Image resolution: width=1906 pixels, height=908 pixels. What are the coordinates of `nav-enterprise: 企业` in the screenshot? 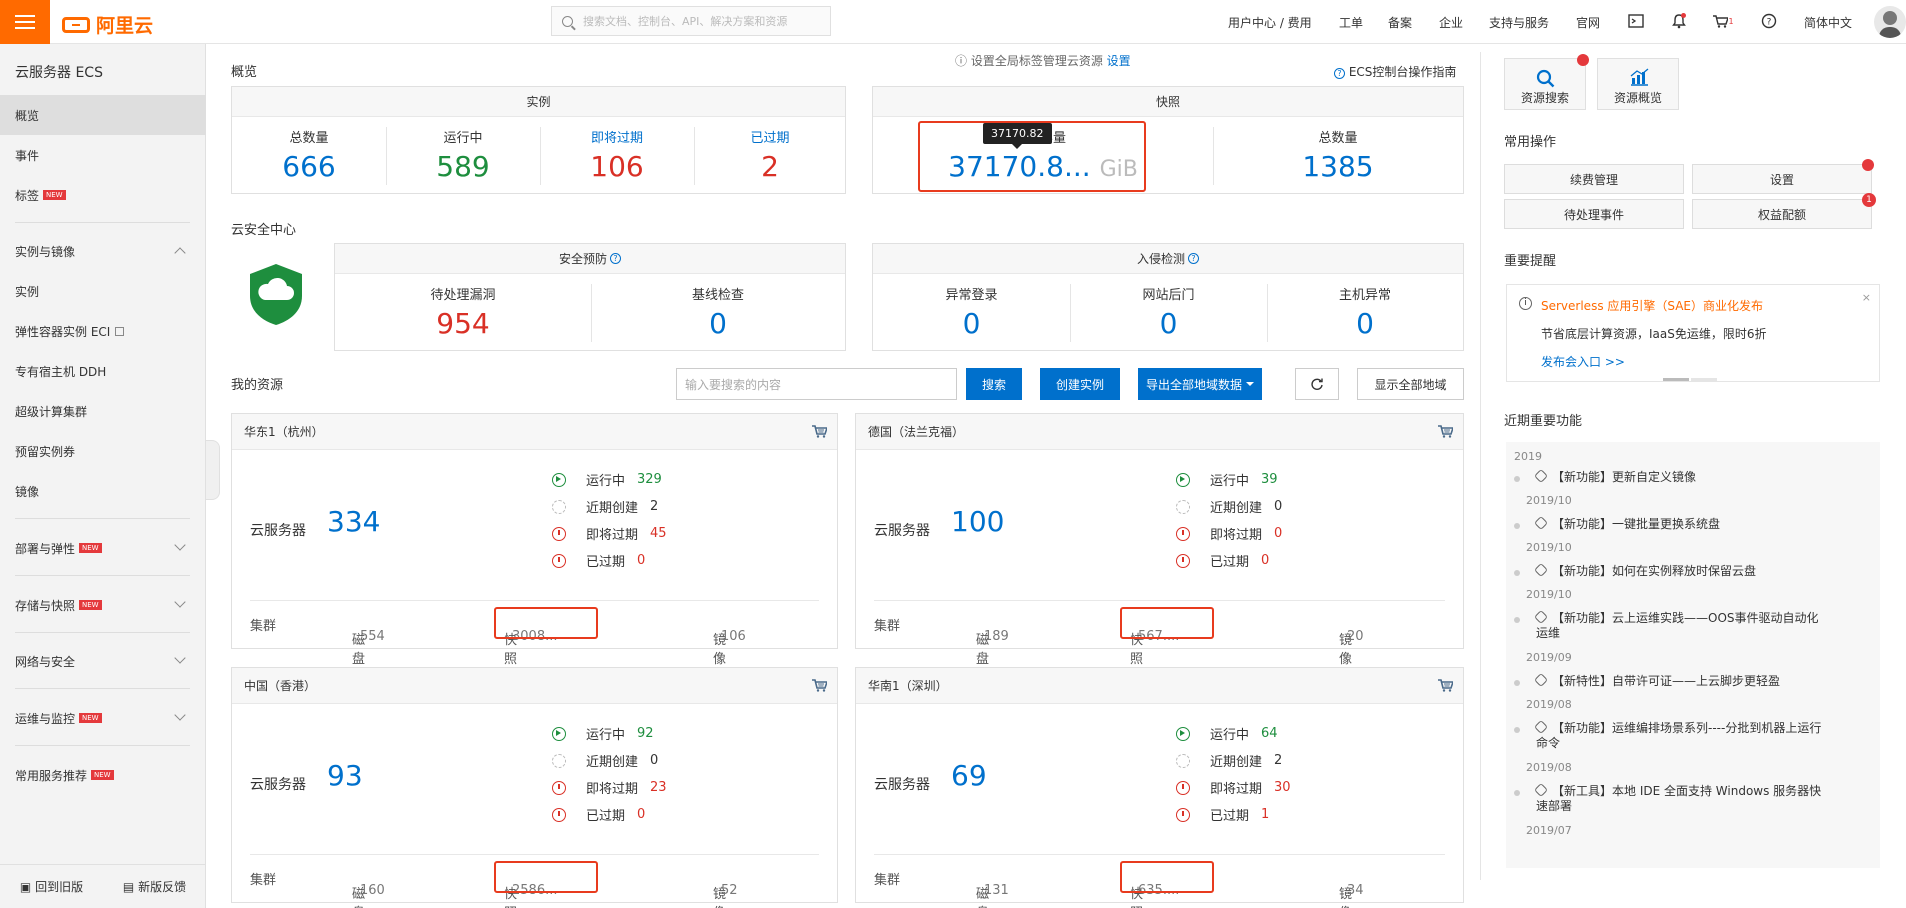 It's located at (1451, 22).